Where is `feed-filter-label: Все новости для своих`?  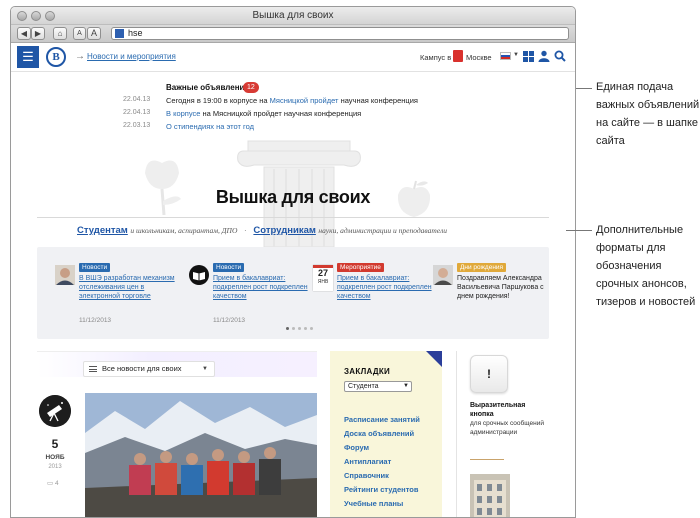 feed-filter-label: Все новости для своих is located at coordinates (142, 368).